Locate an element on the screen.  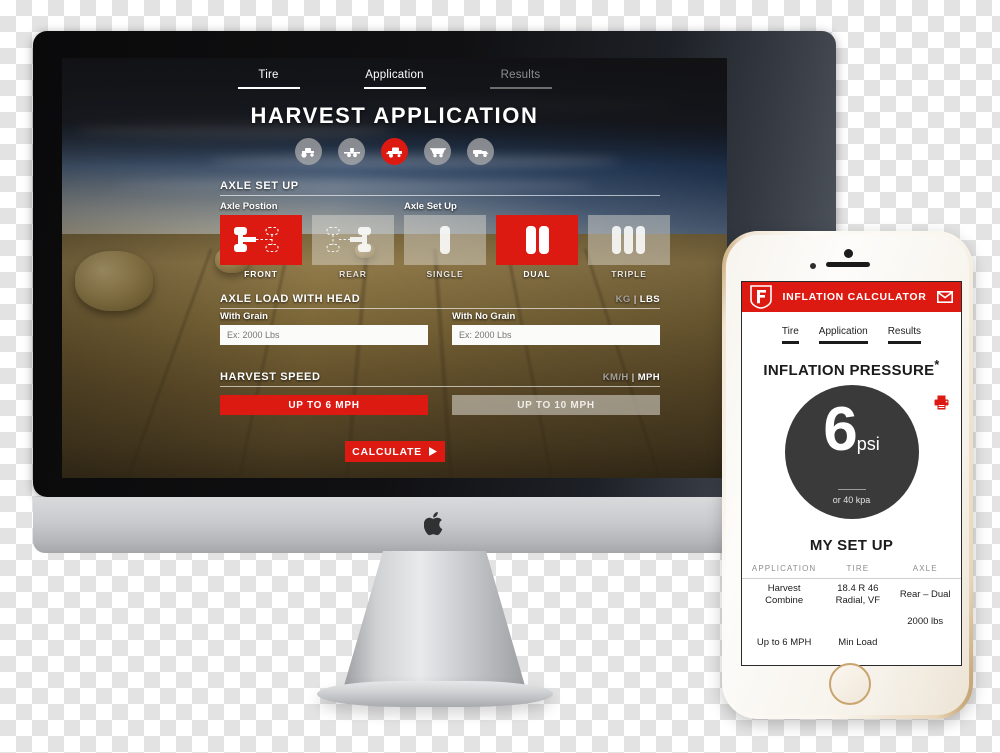
phone-tab-tire-label: Tire is located at coordinates (790, 331).